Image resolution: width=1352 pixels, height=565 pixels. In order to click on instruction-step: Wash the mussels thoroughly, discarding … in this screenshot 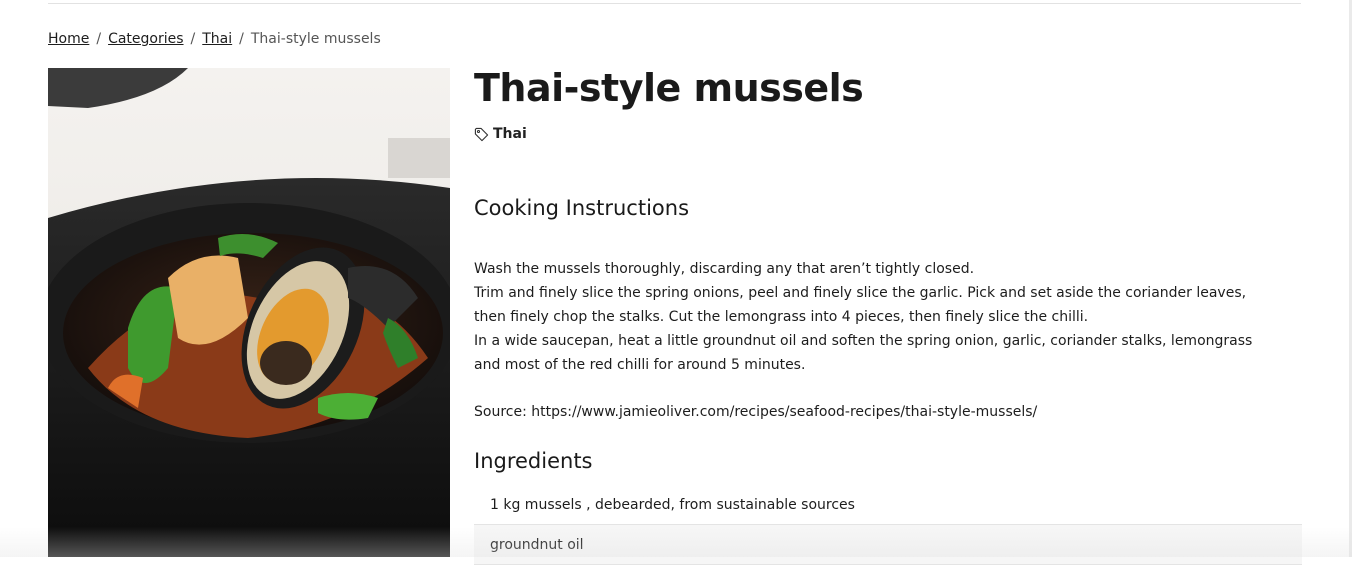, I will do `click(724, 269)`.